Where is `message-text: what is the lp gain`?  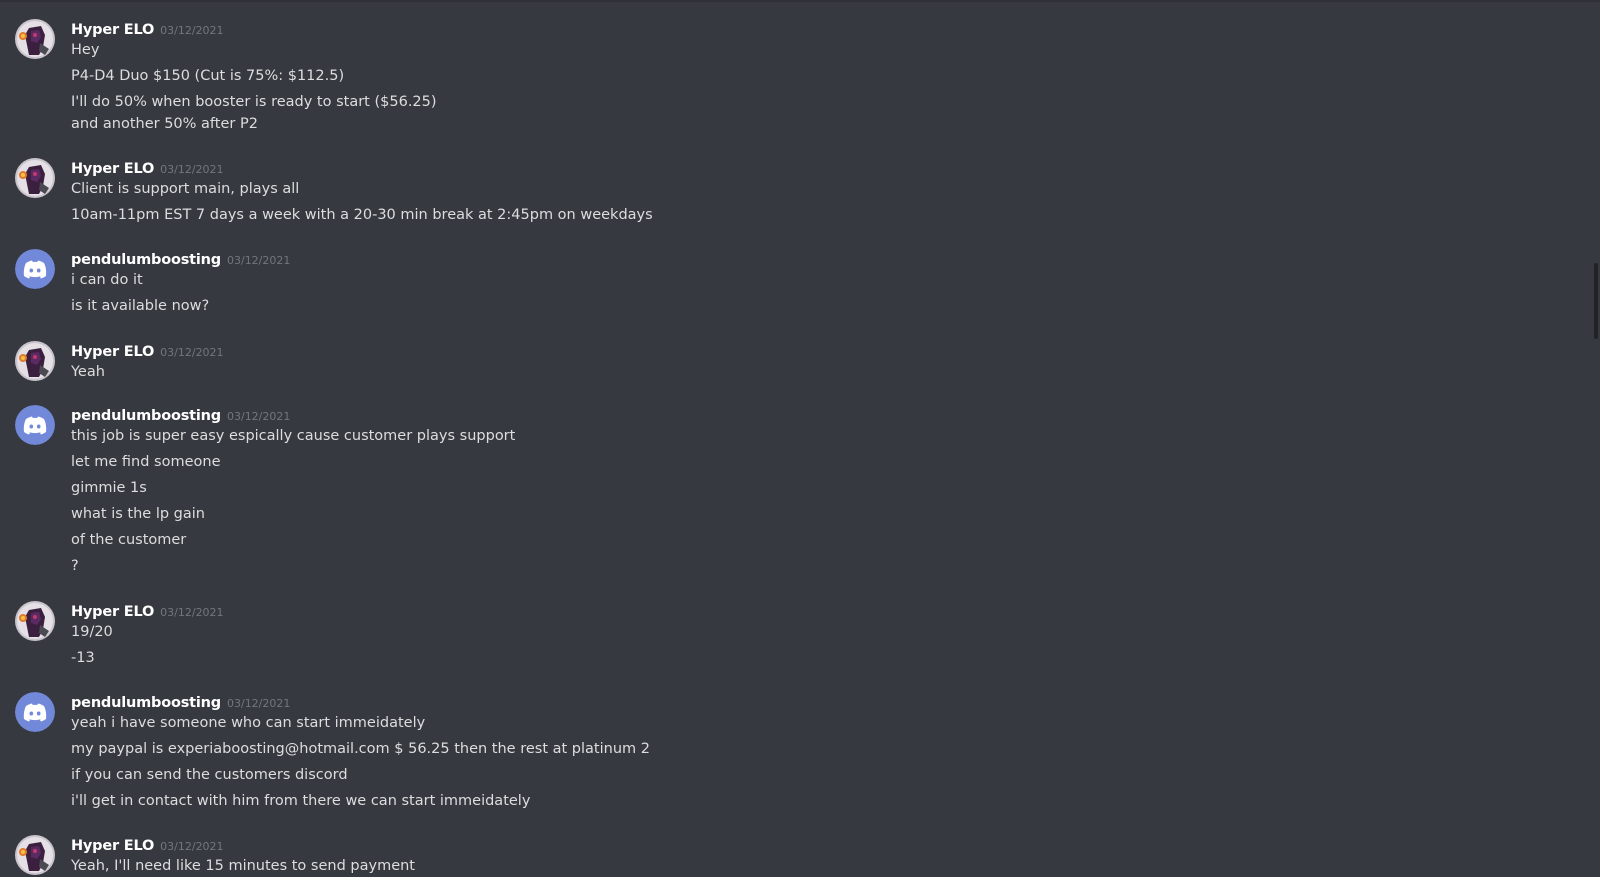
message-text: what is the lp gain is located at coordinates (138, 514).